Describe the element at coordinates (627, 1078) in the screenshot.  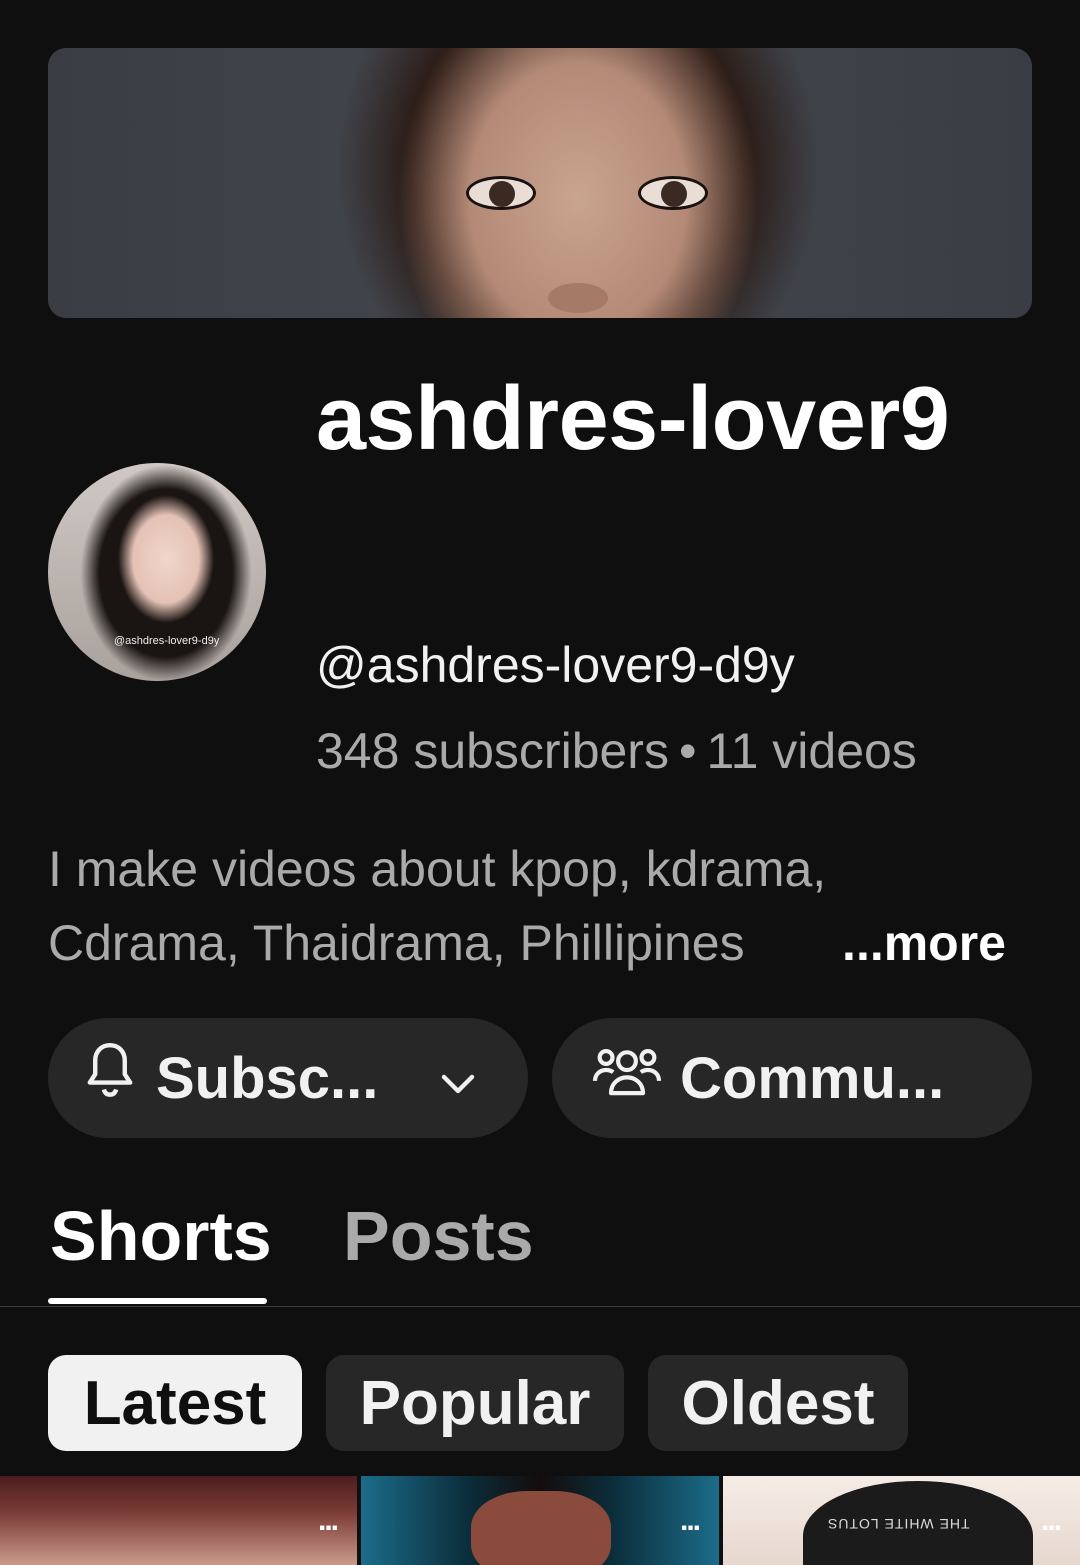
I see `community-icon` at that location.